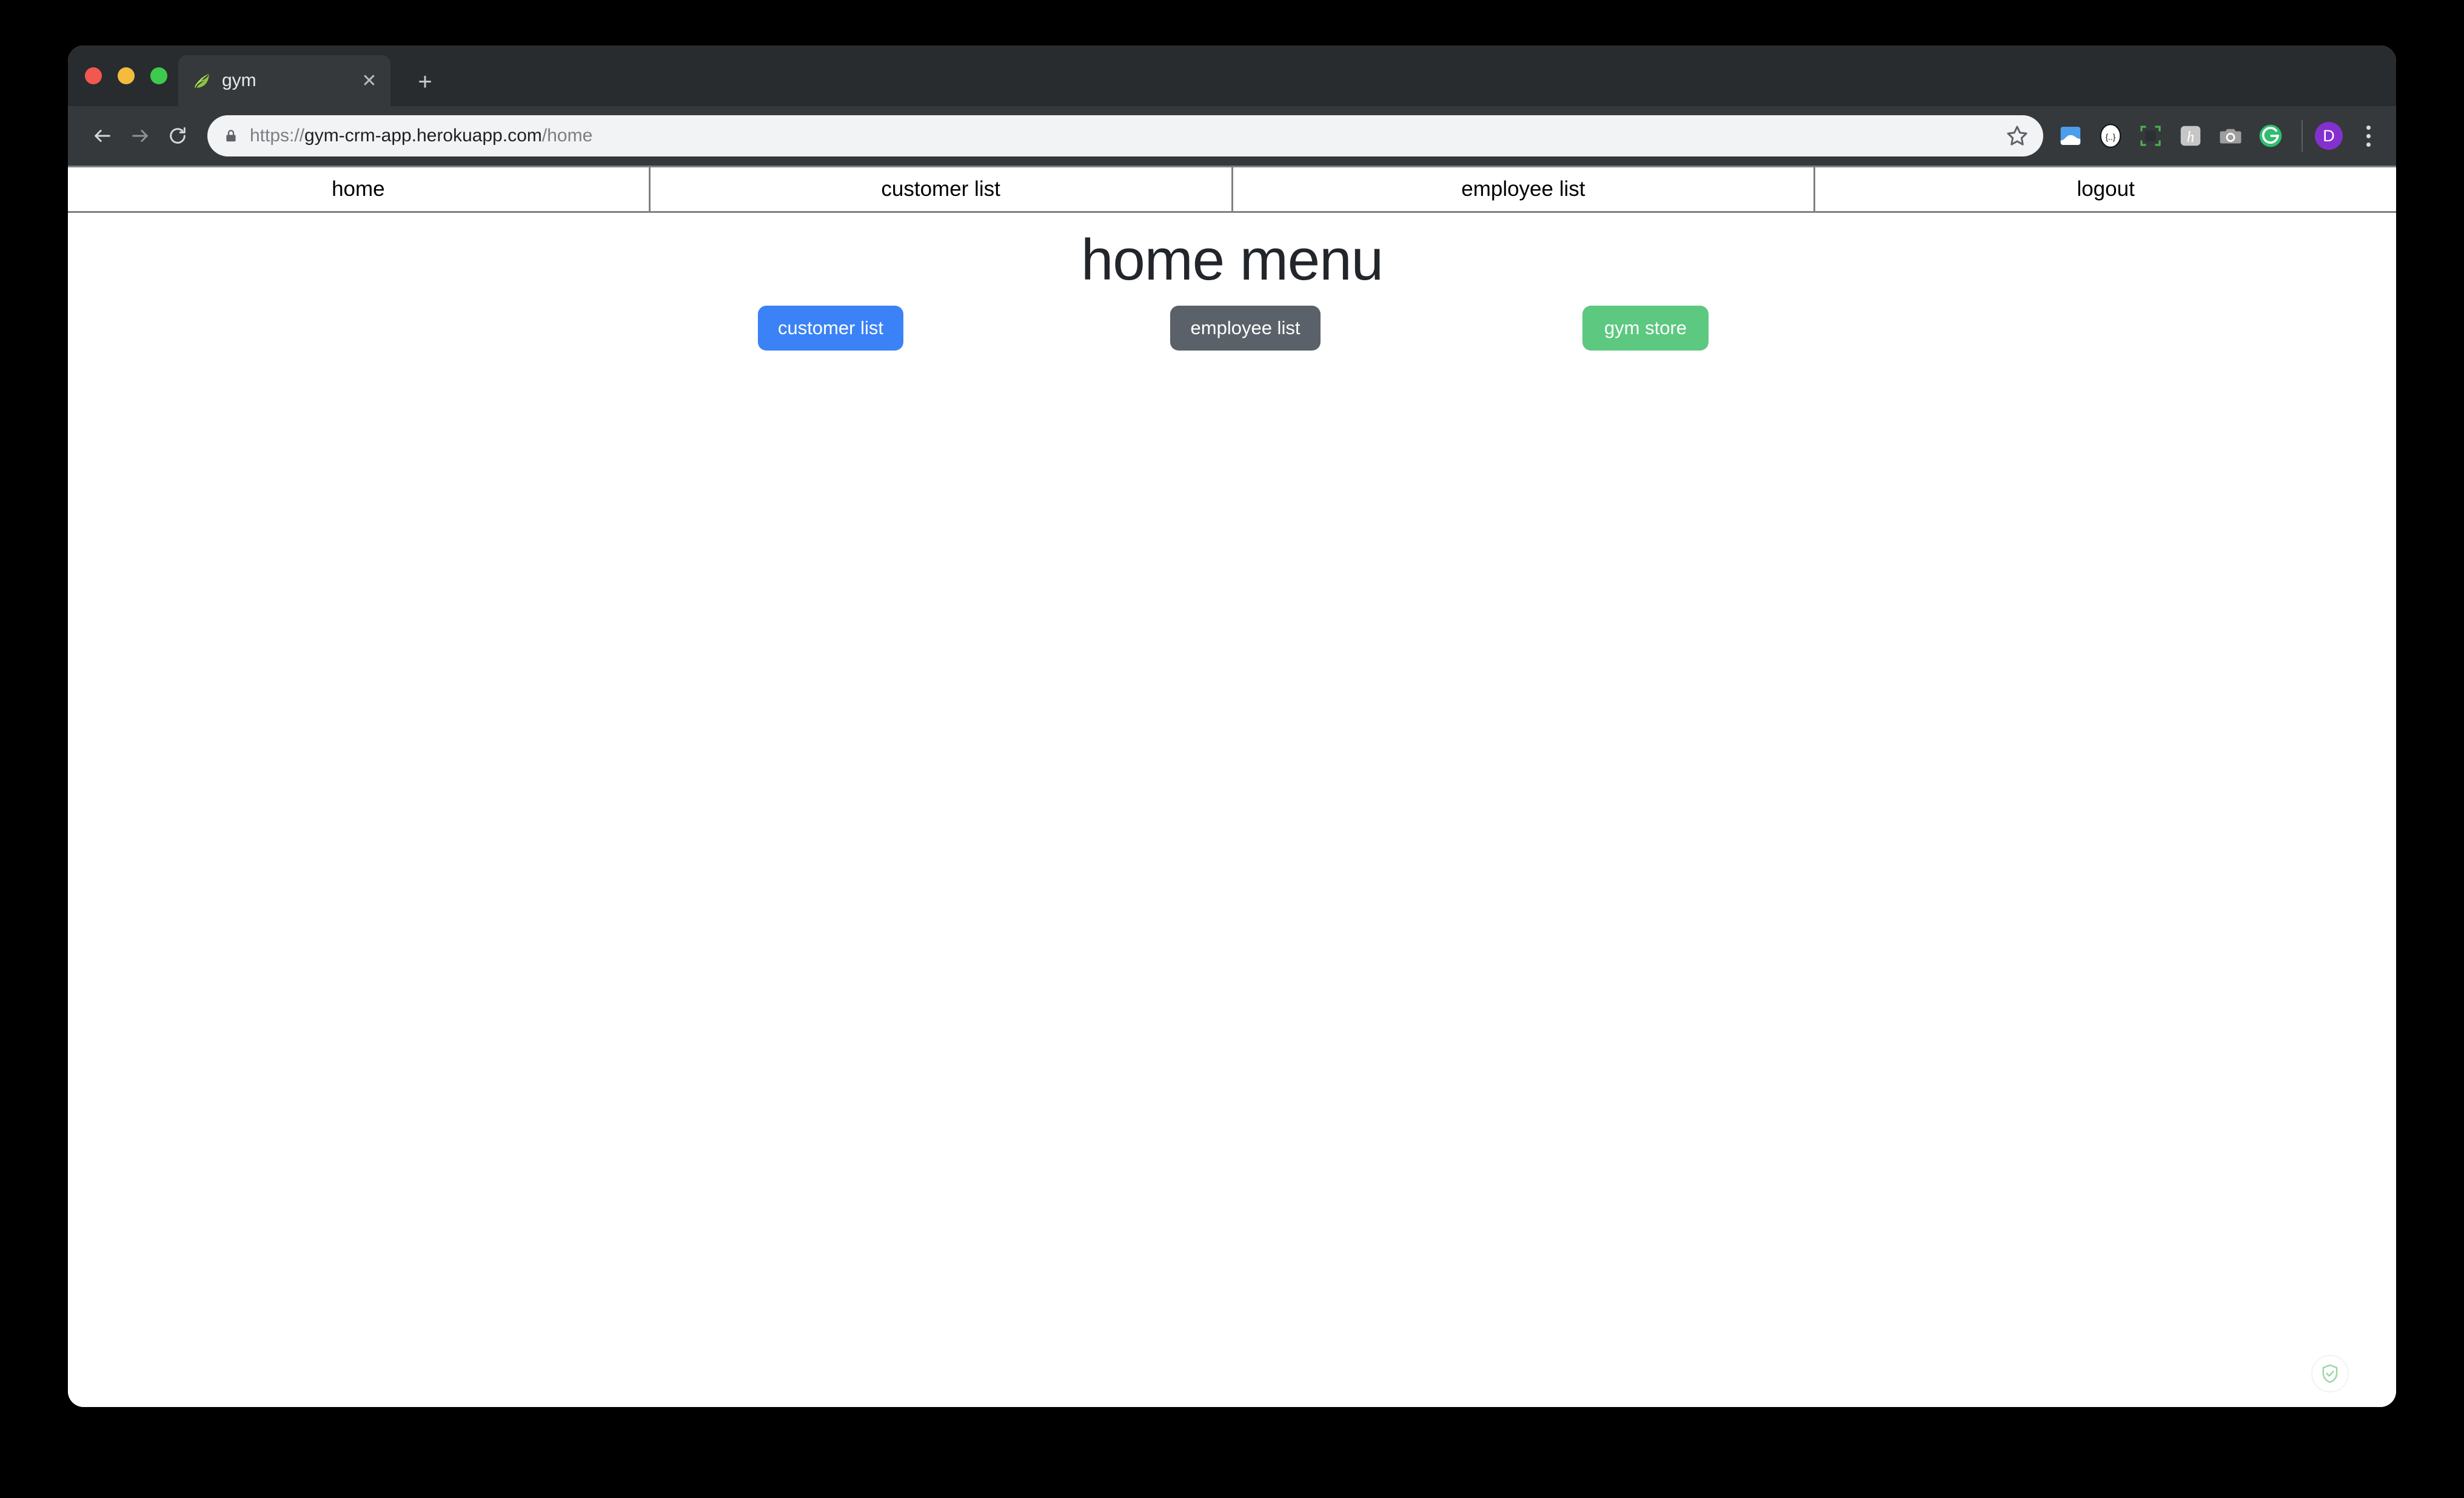 The image size is (2464, 1498). Describe the element at coordinates (1232, 259) in the screenshot. I see `page-title: home menu` at that location.